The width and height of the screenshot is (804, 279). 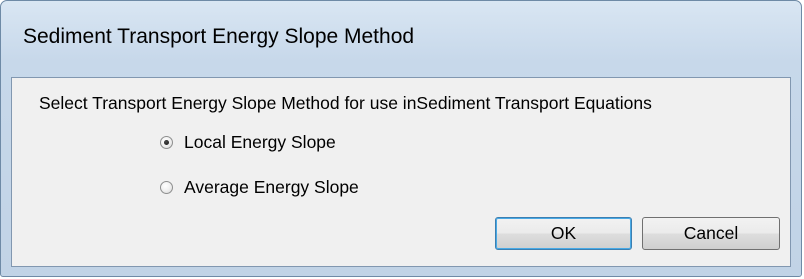 I want to click on radio-local-energy-slope: Local Energy Slope, so click(x=248, y=142).